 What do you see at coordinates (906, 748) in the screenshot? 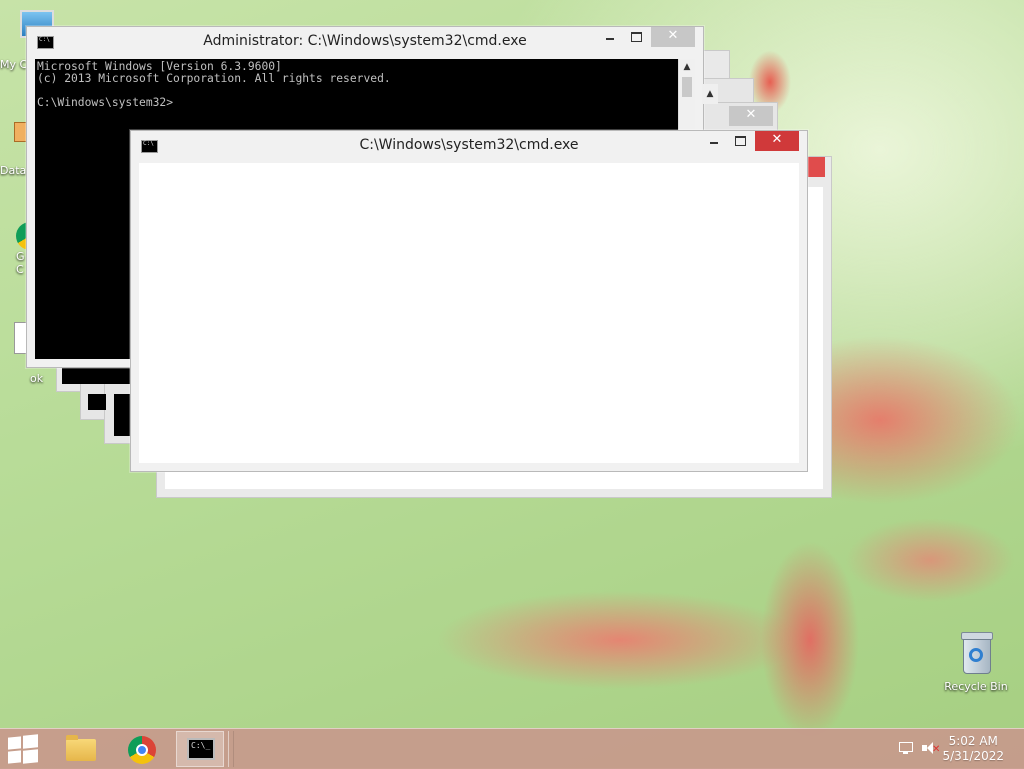
I see `network-icon` at bounding box center [906, 748].